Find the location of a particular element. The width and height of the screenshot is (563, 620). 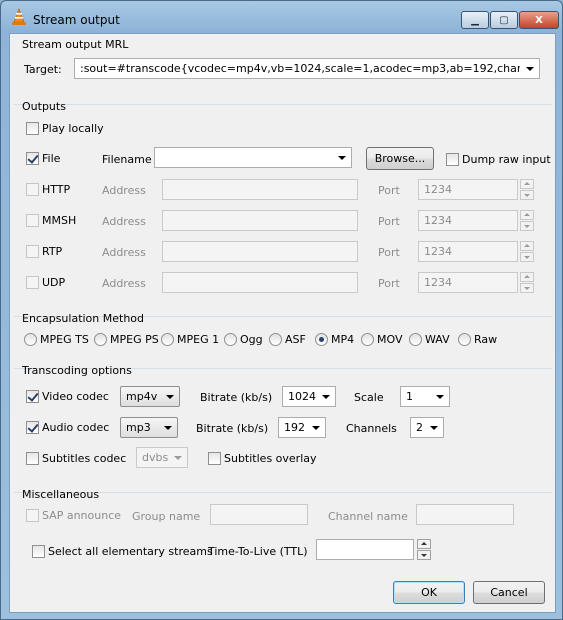

select-all-streams-checkbox is located at coordinates (38, 551).